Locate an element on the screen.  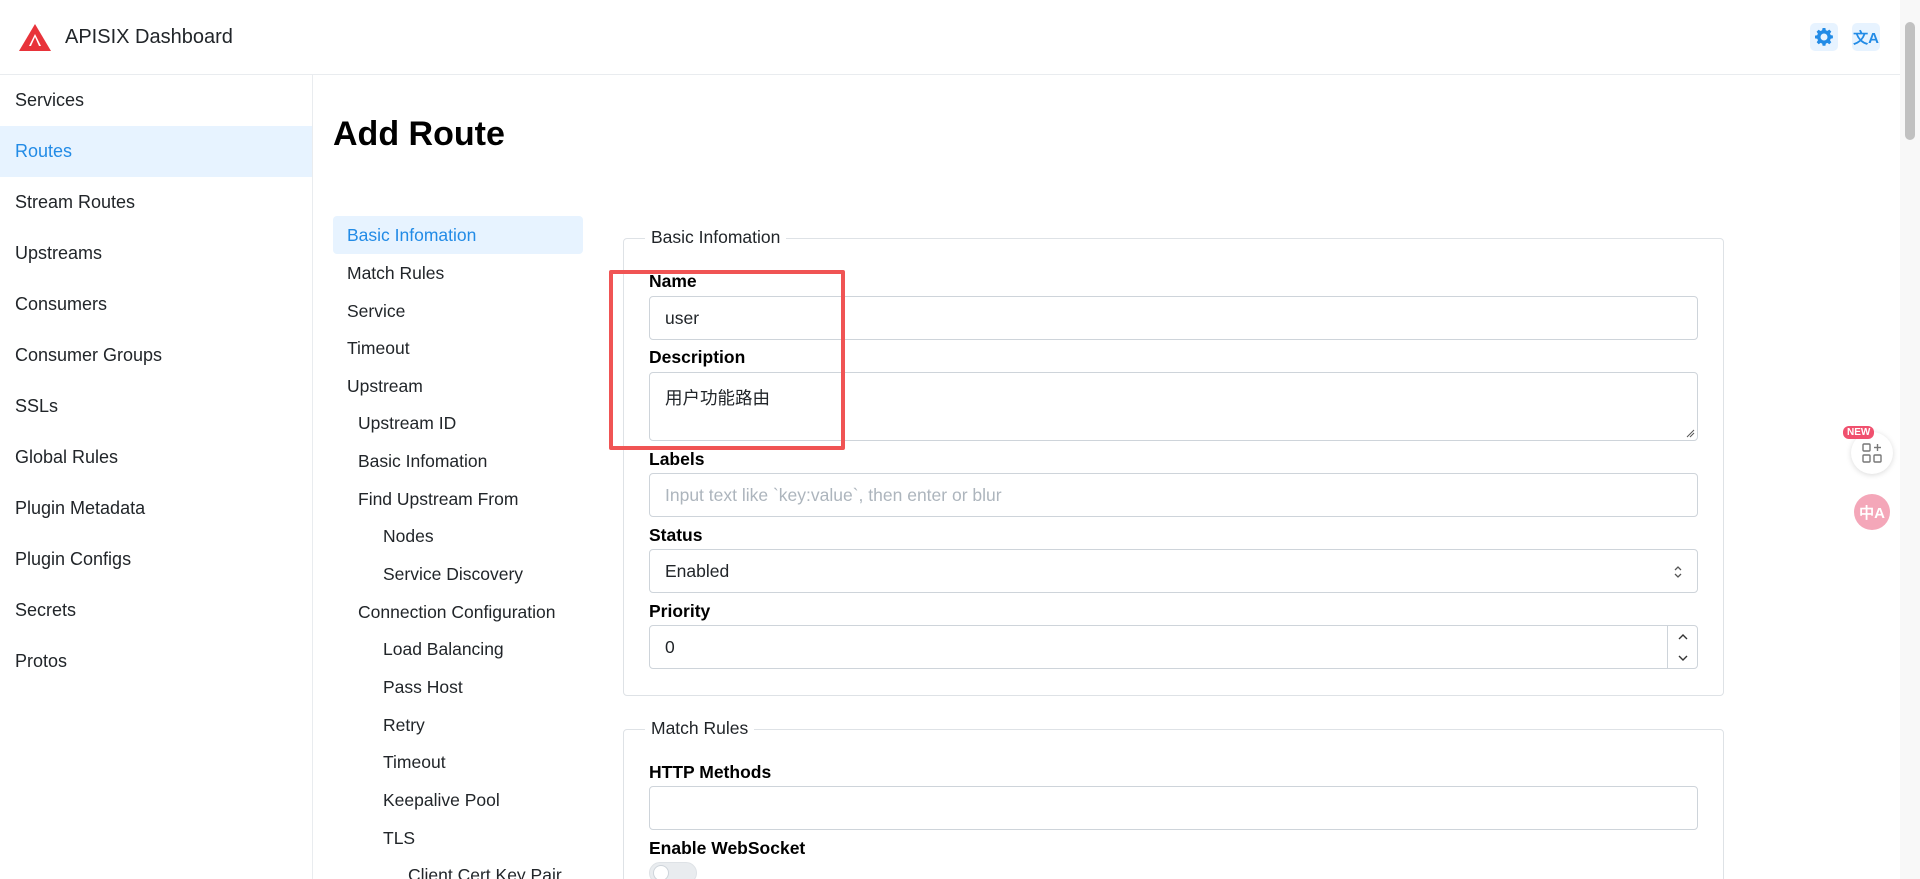
page-title: Add Route is located at coordinates (419, 134).